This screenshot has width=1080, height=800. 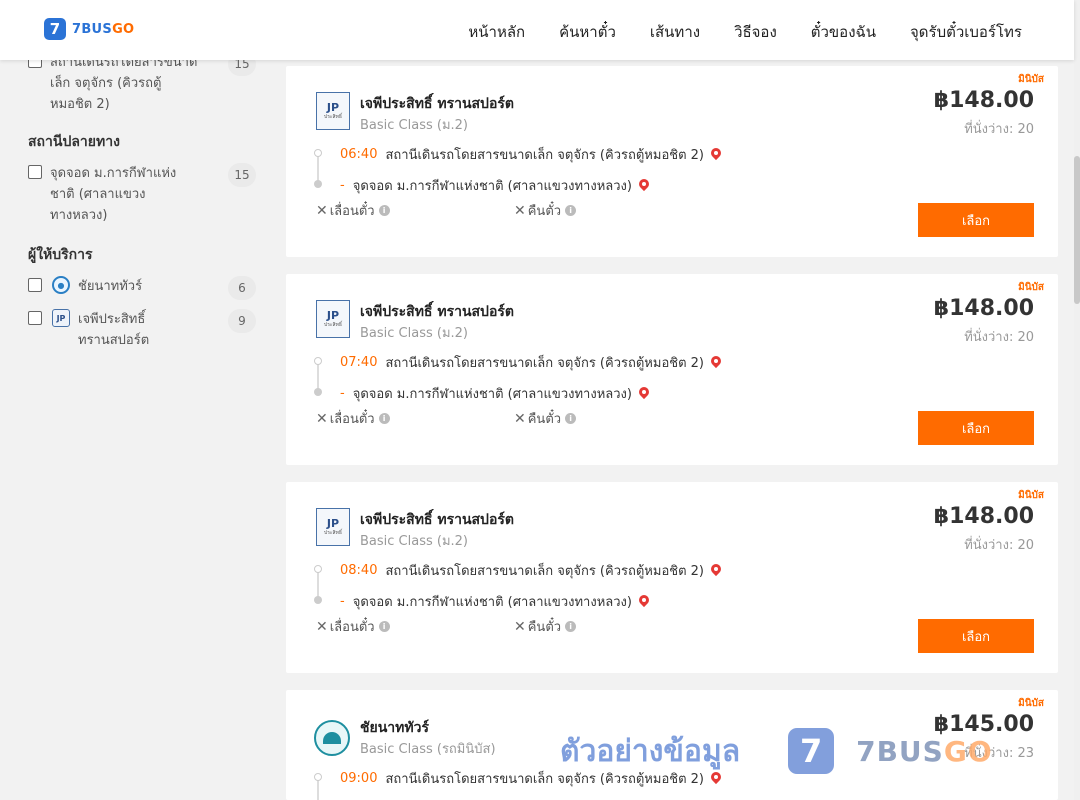 What do you see at coordinates (496, 32) in the screenshot?
I see `nav-home: หน้าหลัก` at bounding box center [496, 32].